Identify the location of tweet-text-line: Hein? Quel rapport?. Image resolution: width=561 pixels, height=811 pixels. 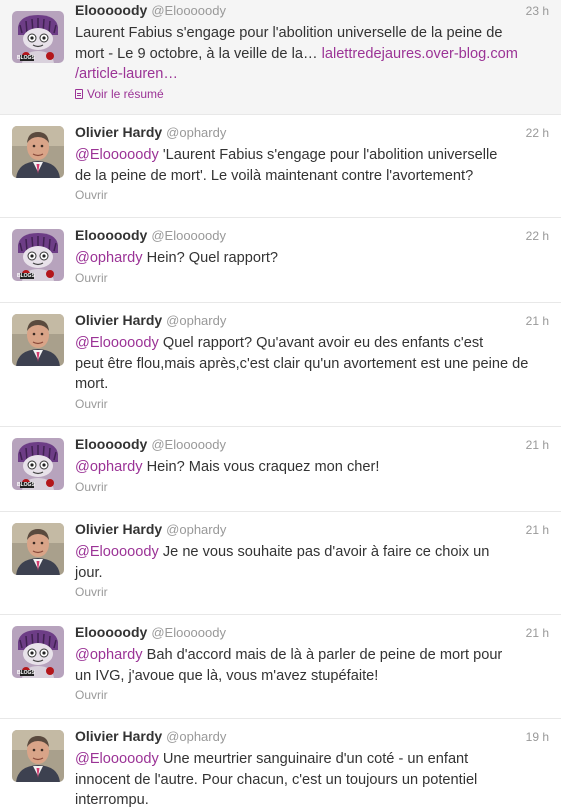
(210, 258).